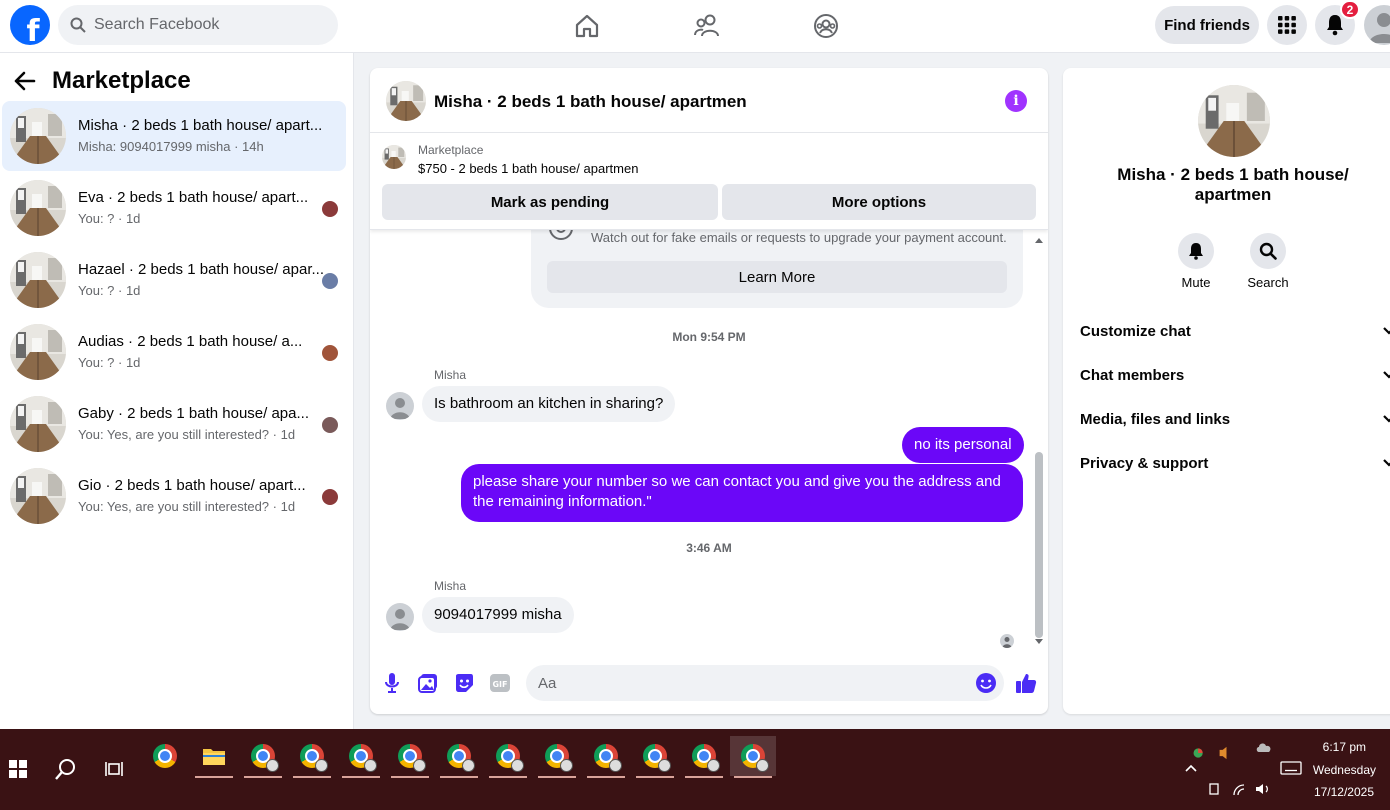  Describe the element at coordinates (1264, 747) in the screenshot. I see `cloud-icon` at that location.